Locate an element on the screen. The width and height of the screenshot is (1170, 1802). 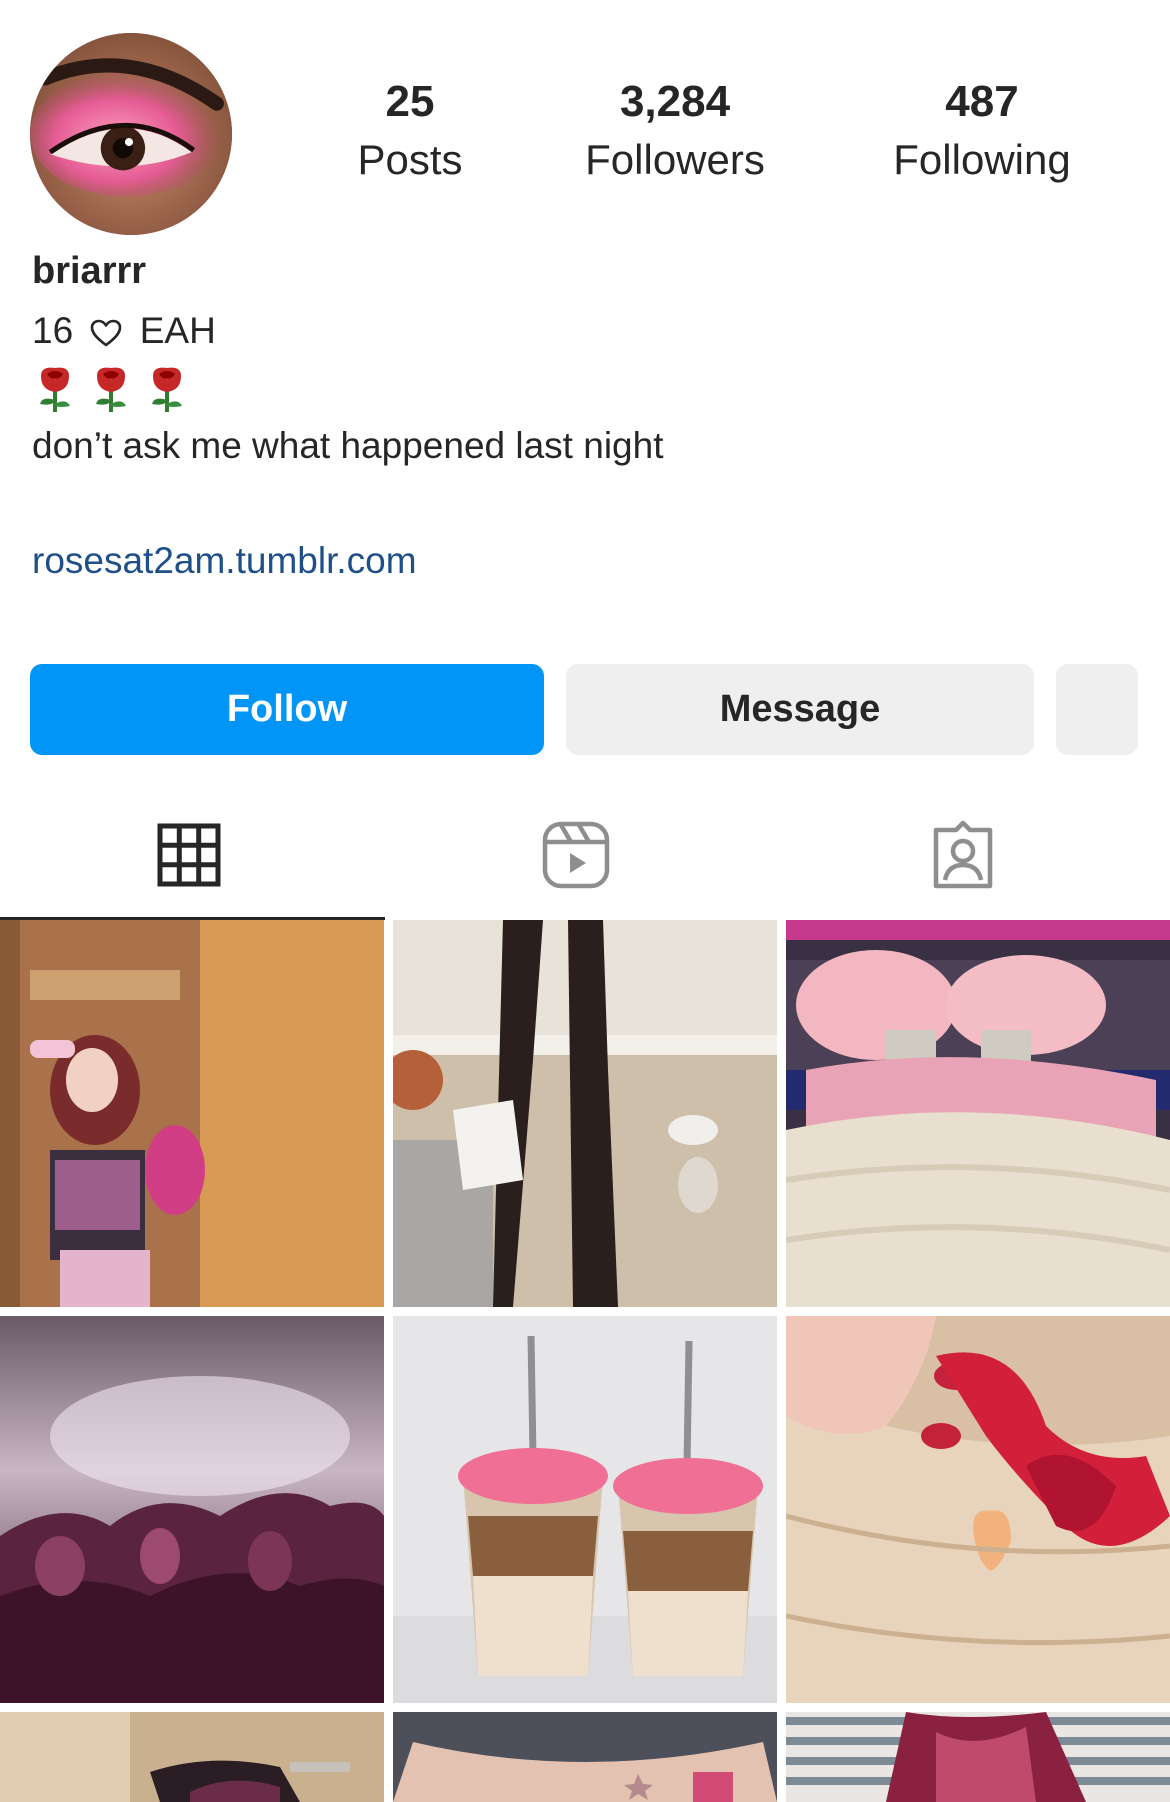
tab-posts is located at coordinates (189, 855).